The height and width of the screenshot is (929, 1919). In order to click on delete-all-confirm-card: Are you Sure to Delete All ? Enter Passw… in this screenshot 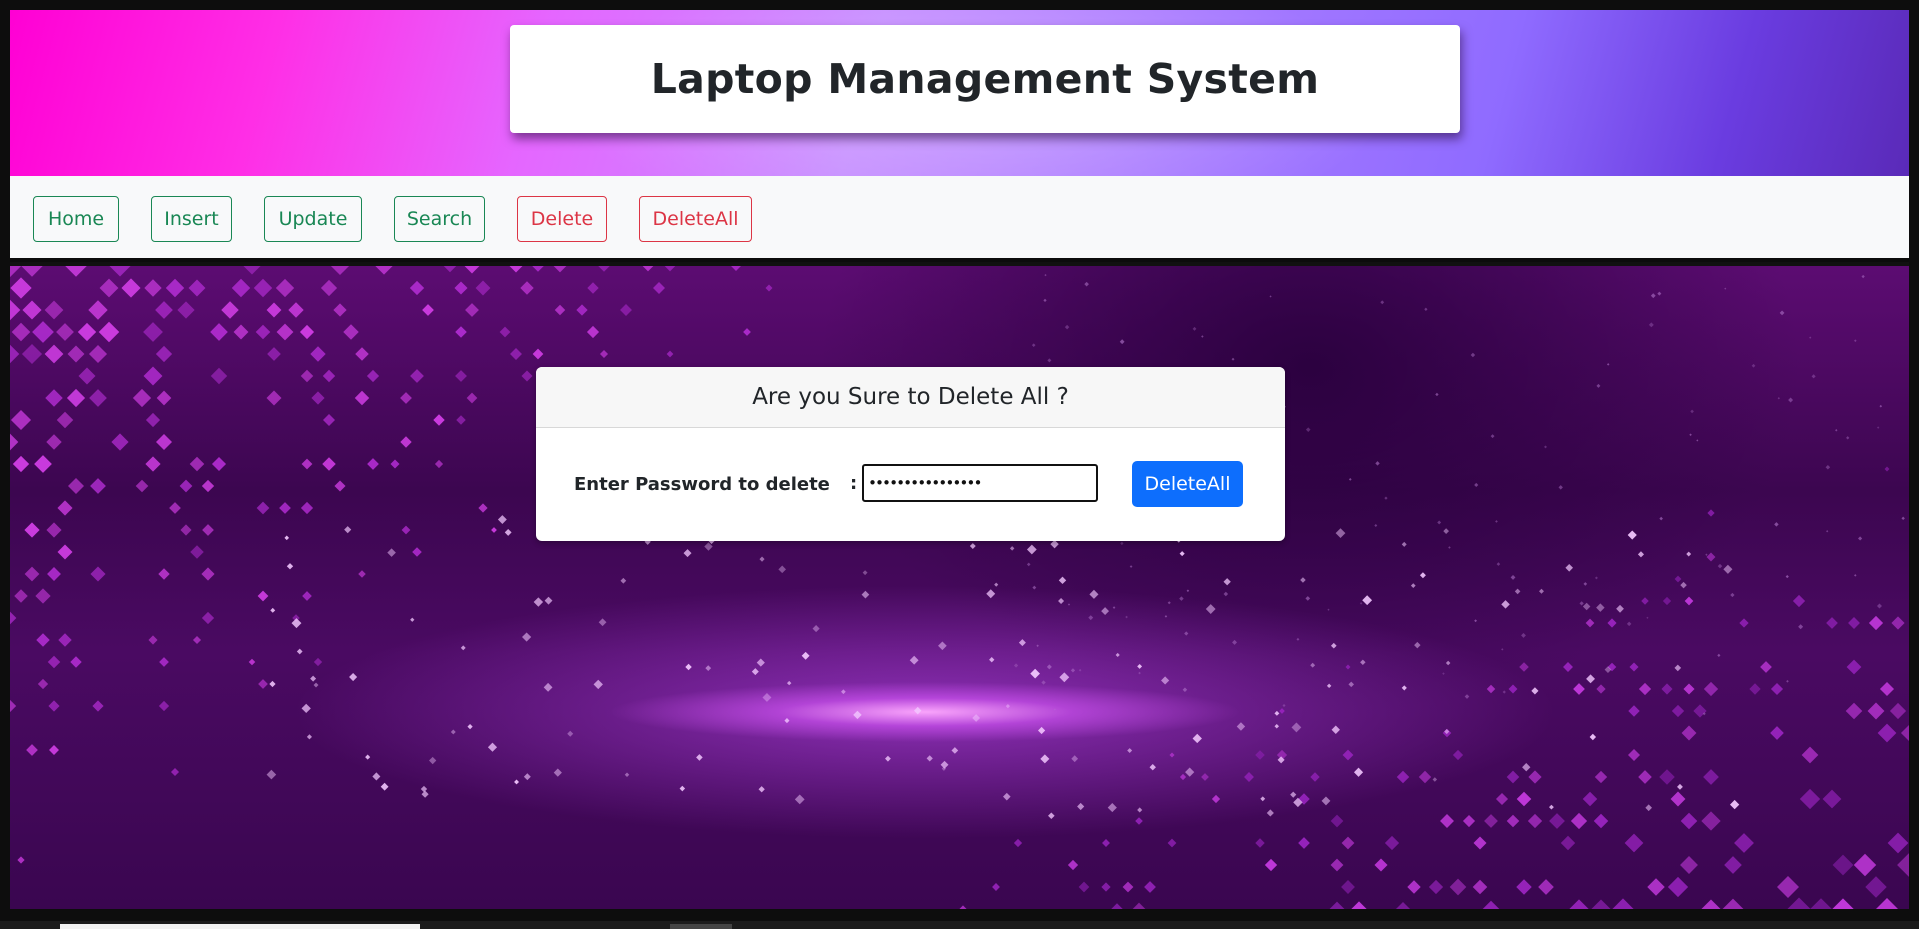, I will do `click(910, 454)`.